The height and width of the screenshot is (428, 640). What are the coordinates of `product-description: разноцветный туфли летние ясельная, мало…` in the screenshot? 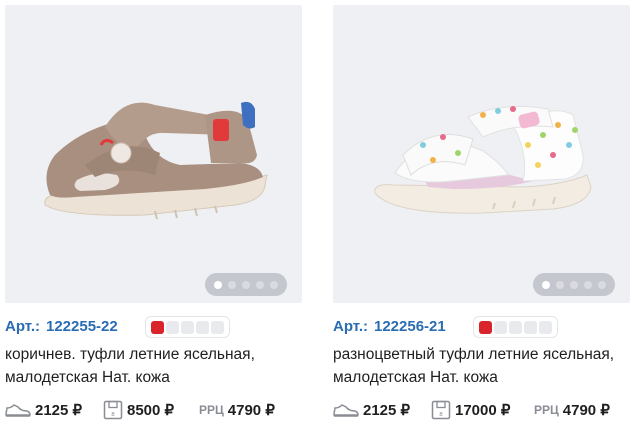 It's located at (482, 366).